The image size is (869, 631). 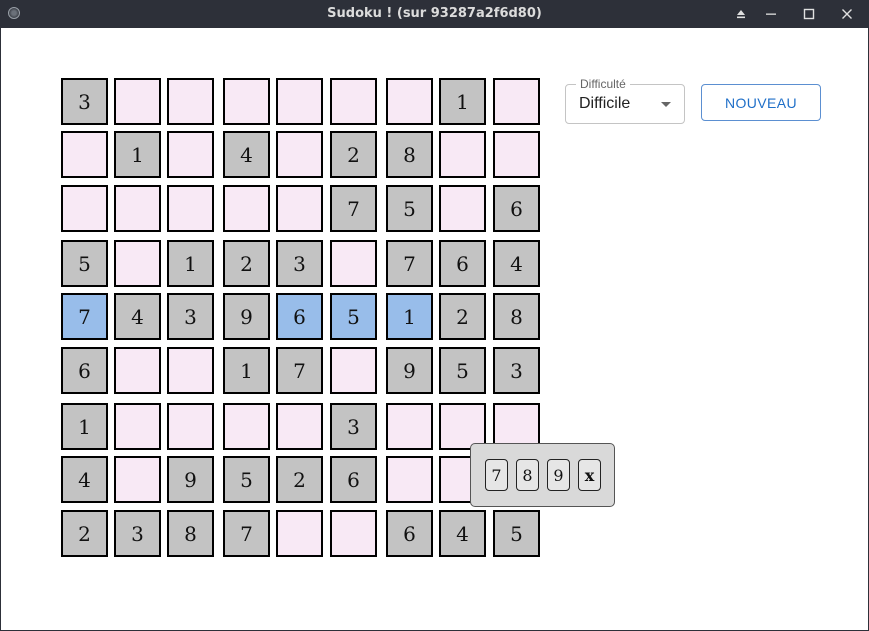 What do you see at coordinates (190, 316) in the screenshot?
I see `sudoku-cell-r5-c3: 3` at bounding box center [190, 316].